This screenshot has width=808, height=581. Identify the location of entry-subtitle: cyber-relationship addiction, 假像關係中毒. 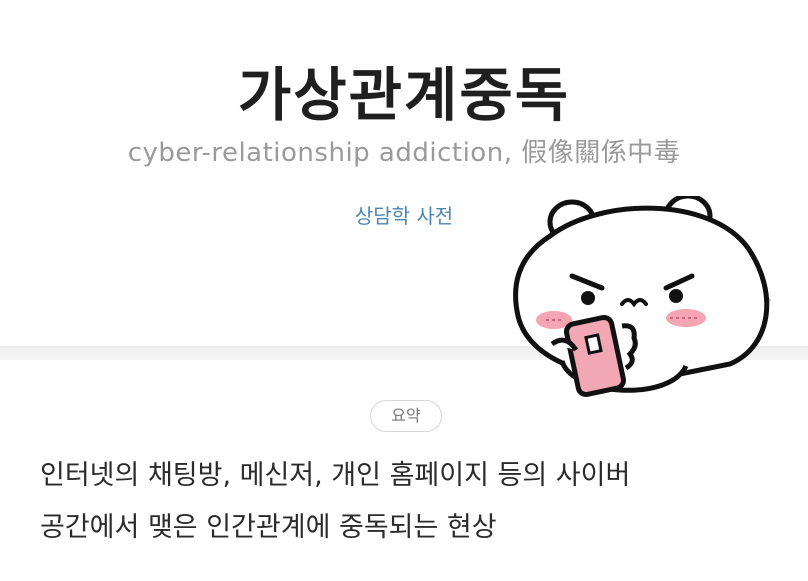
(404, 153).